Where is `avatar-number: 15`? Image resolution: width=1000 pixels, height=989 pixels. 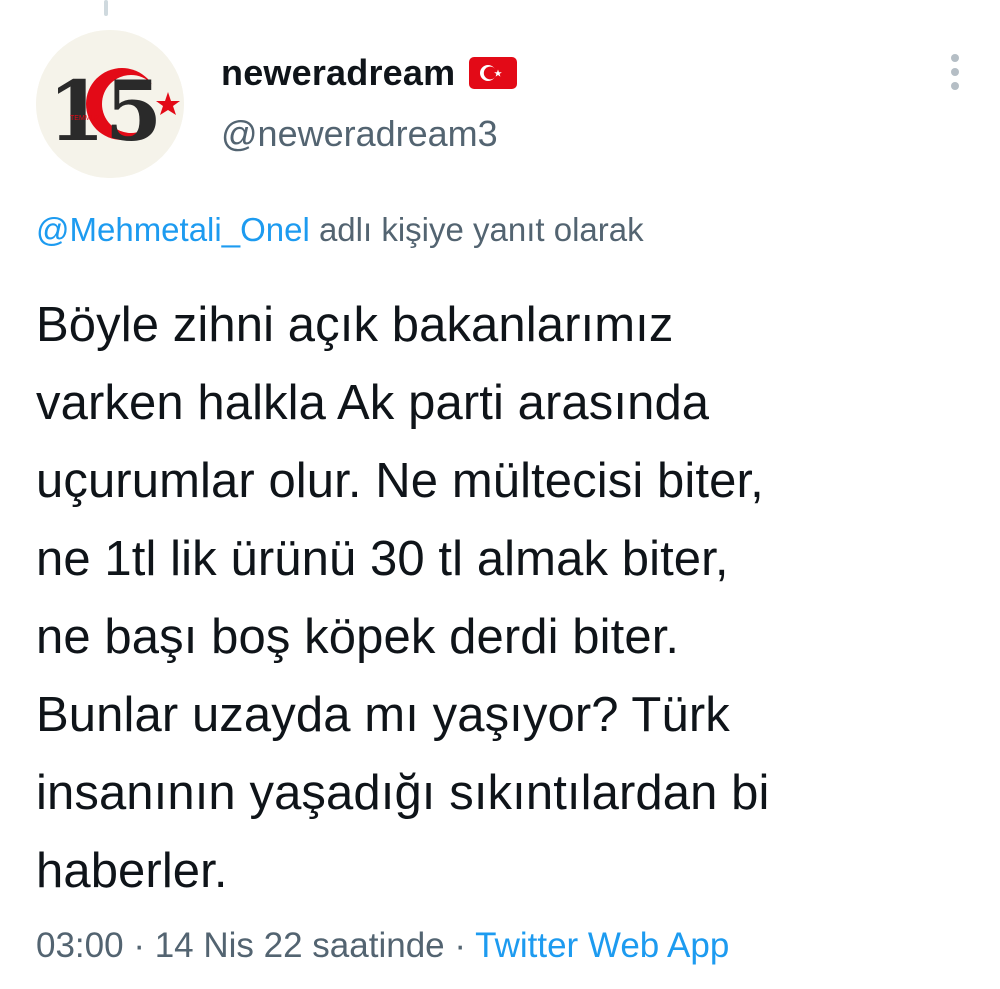 avatar-number: 15 is located at coordinates (105, 112).